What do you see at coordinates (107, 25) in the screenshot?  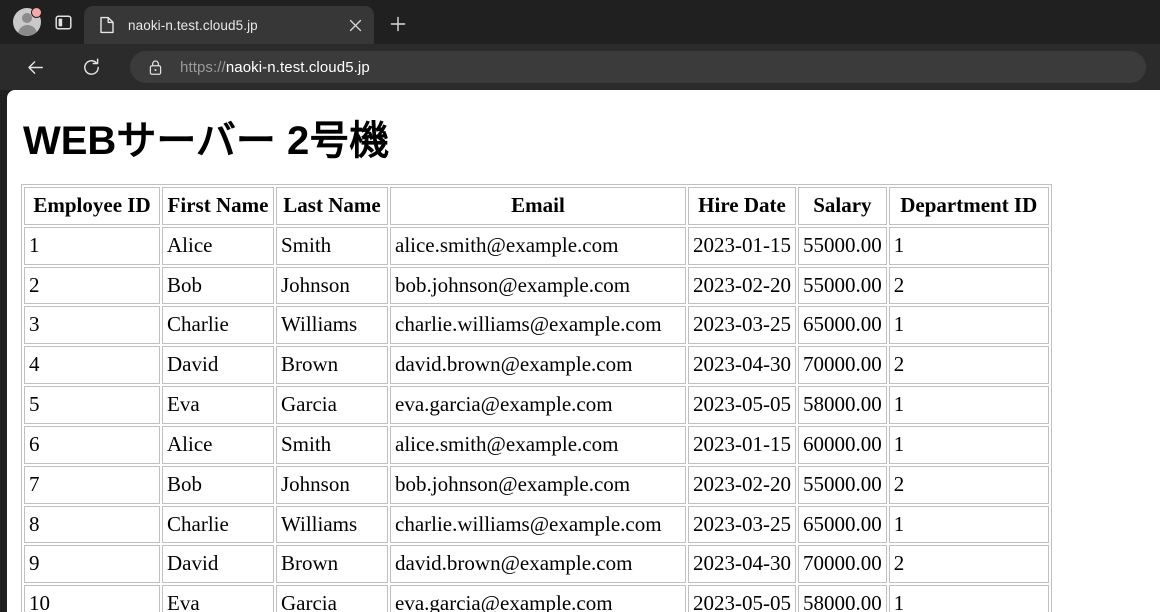 I see `page-document-icon` at bounding box center [107, 25].